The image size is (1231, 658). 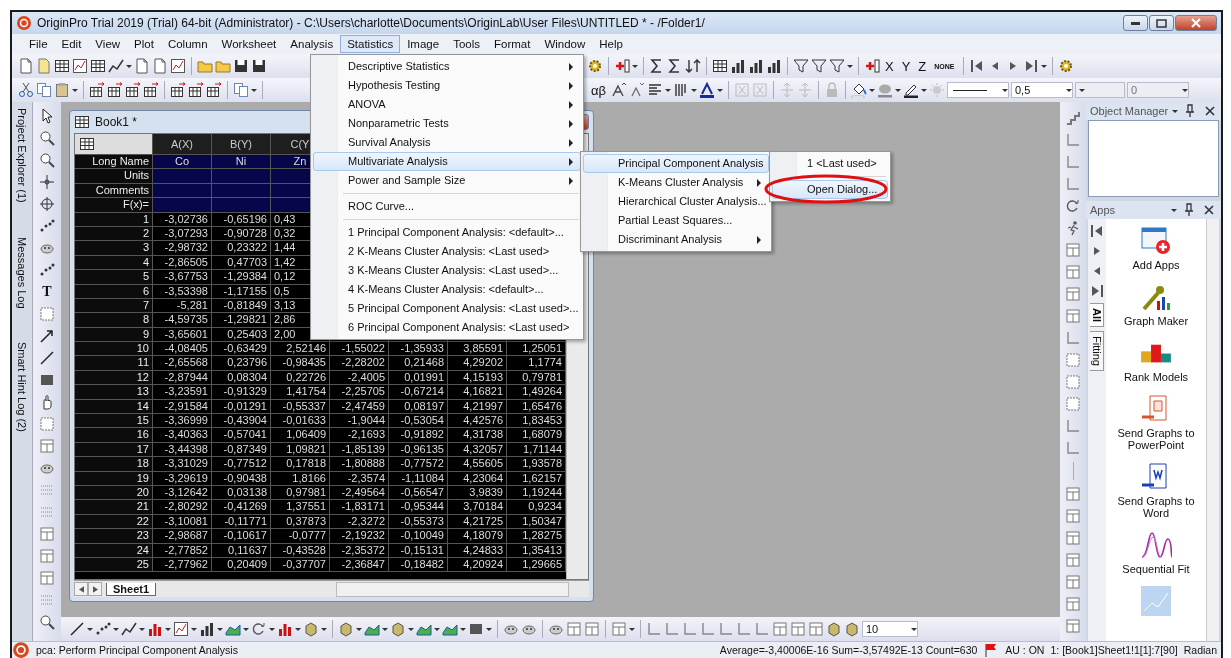 I want to click on minimize-button, so click(x=1135, y=23).